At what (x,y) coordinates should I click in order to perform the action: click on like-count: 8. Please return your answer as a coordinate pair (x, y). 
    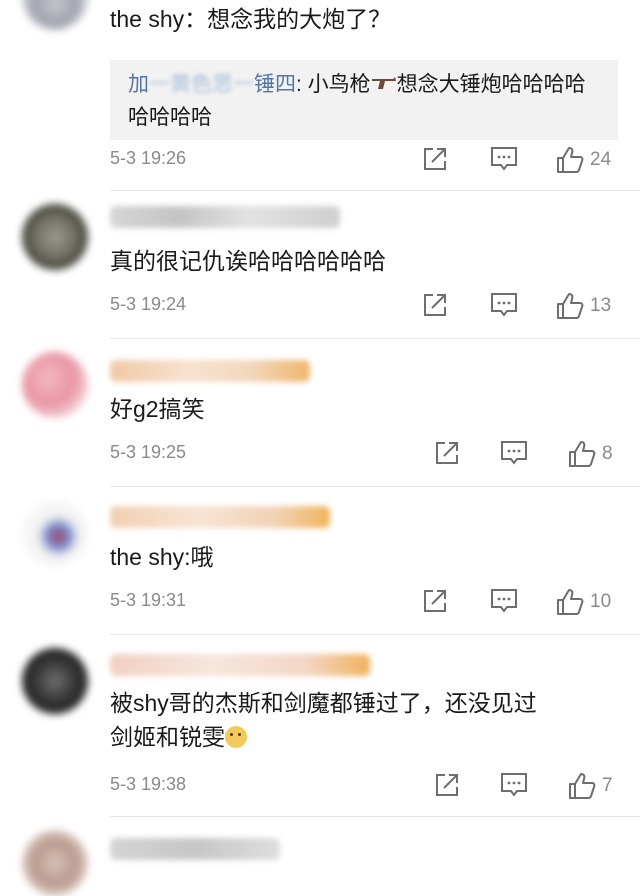
    Looking at the image, I should click on (607, 453).